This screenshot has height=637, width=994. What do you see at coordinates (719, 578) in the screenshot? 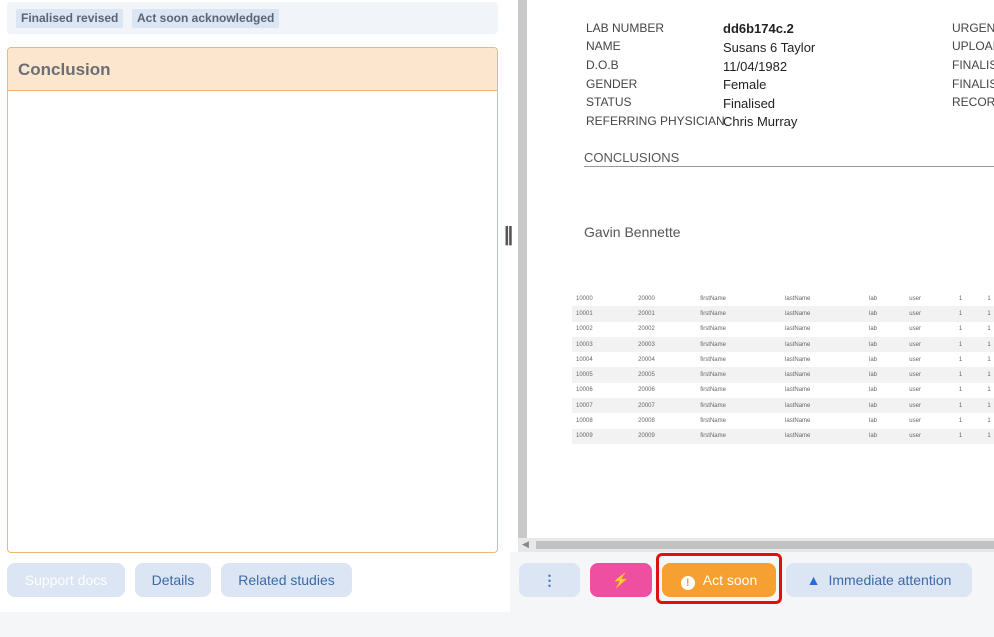
I see `act-soon-highlight` at bounding box center [719, 578].